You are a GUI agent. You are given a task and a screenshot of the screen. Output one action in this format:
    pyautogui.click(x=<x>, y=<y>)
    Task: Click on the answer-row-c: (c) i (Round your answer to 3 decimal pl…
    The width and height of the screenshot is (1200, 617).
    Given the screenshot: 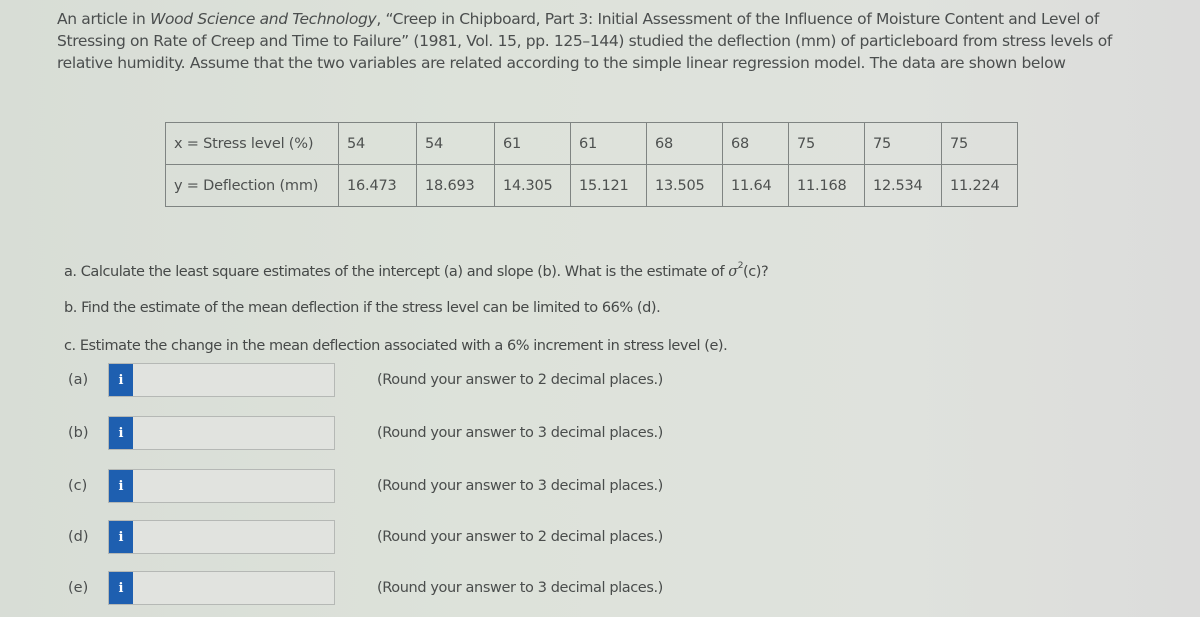 What is the action you would take?
    pyautogui.click(x=365, y=486)
    